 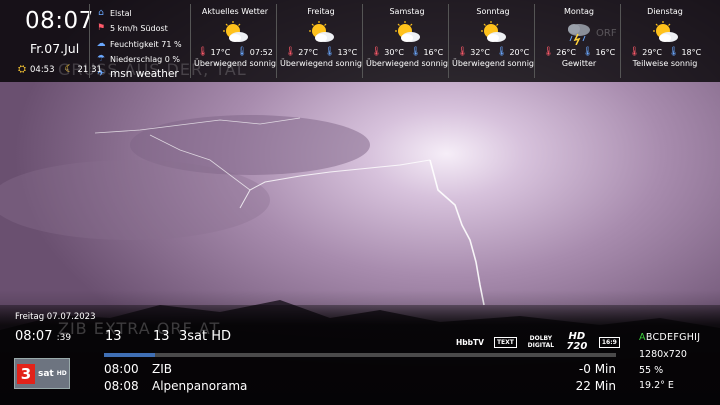 I want to click on tech-alphabet: ABCDEFGHIJ, so click(x=669, y=337).